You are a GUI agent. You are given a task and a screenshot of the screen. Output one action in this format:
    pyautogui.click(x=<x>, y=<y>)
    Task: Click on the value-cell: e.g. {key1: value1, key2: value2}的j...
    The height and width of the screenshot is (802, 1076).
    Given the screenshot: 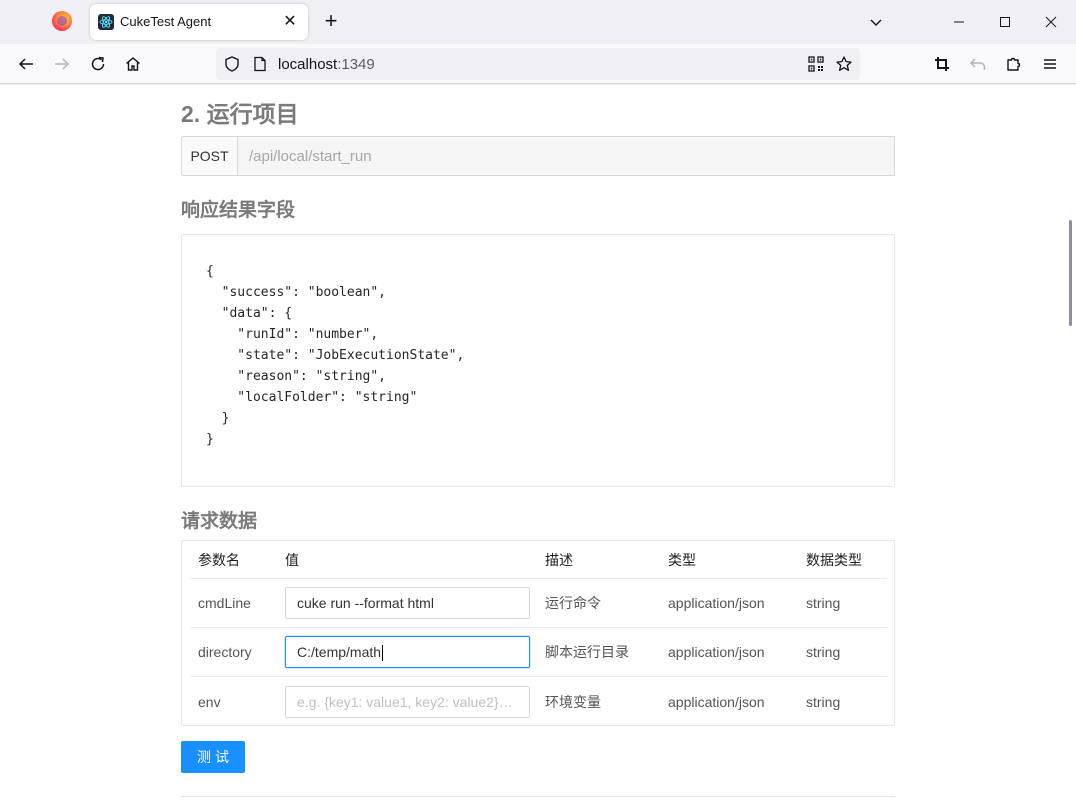 What is the action you would take?
    pyautogui.click(x=407, y=701)
    